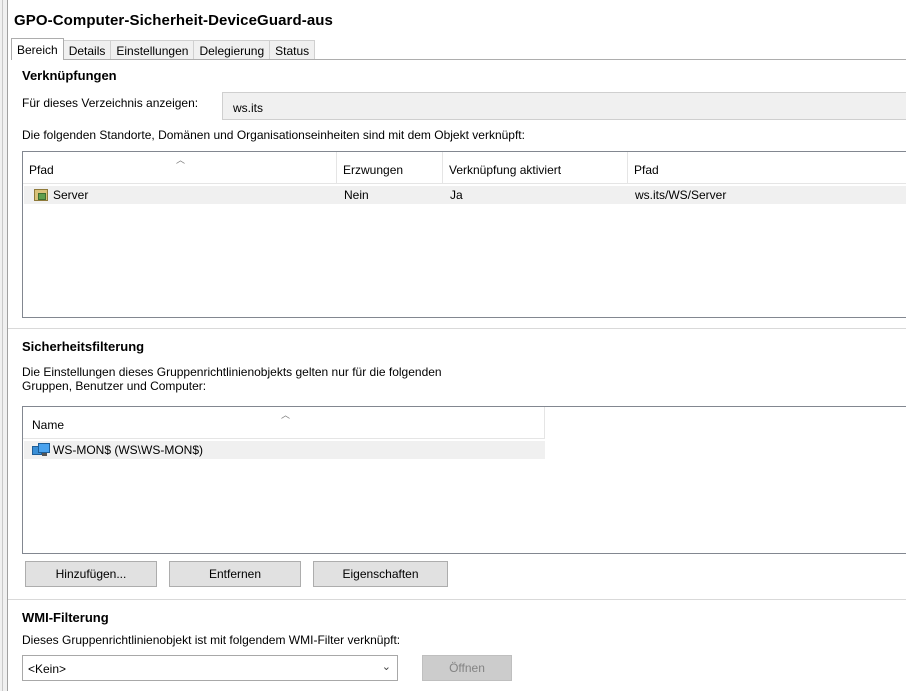  What do you see at coordinates (465, 195) in the screenshot?
I see `table-row: Server Nein Ja ws.its/WS/Server` at bounding box center [465, 195].